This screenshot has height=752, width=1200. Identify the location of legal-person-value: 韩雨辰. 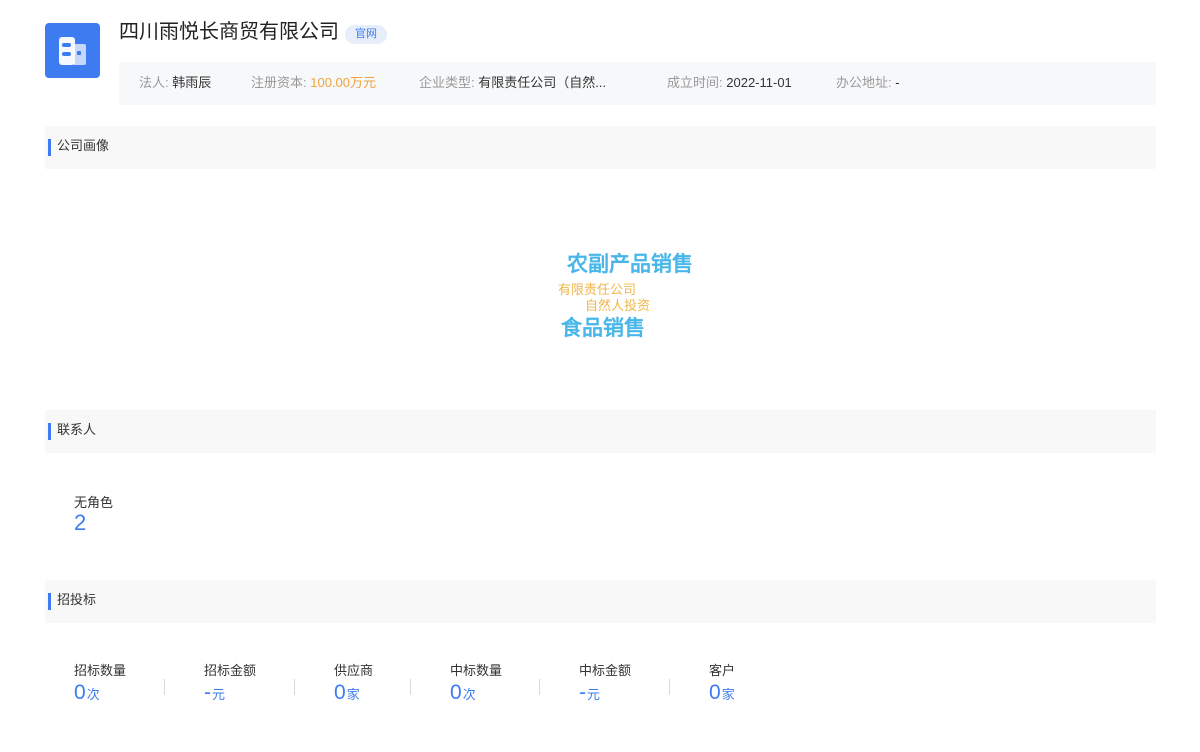
(191, 82).